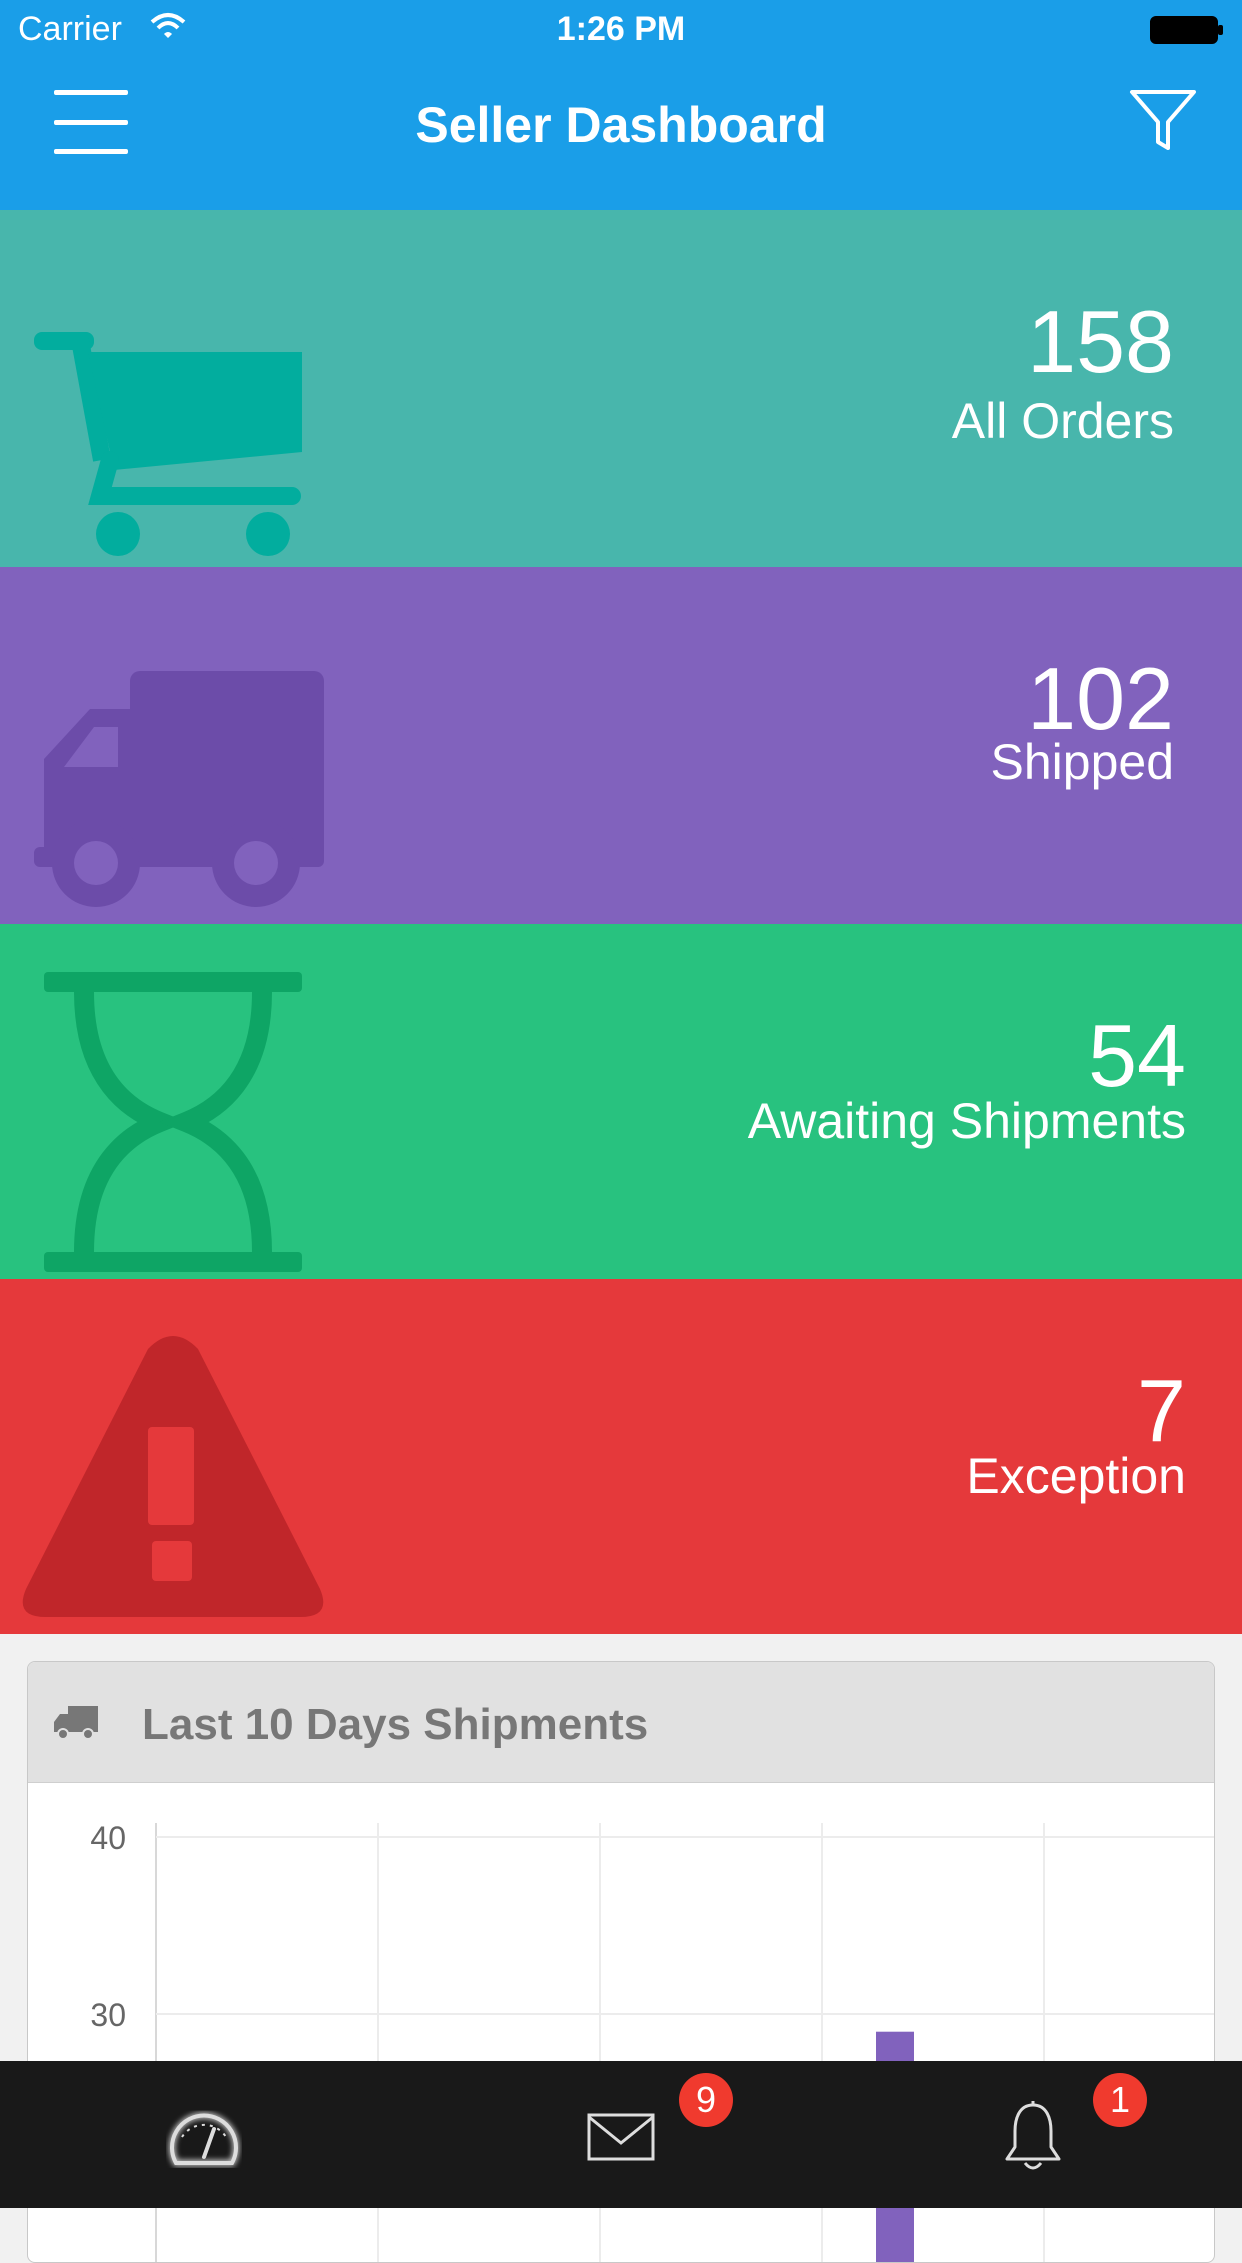 Image resolution: width=1242 pixels, height=2263 pixels. I want to click on exception-label: Exception, so click(1076, 1476).